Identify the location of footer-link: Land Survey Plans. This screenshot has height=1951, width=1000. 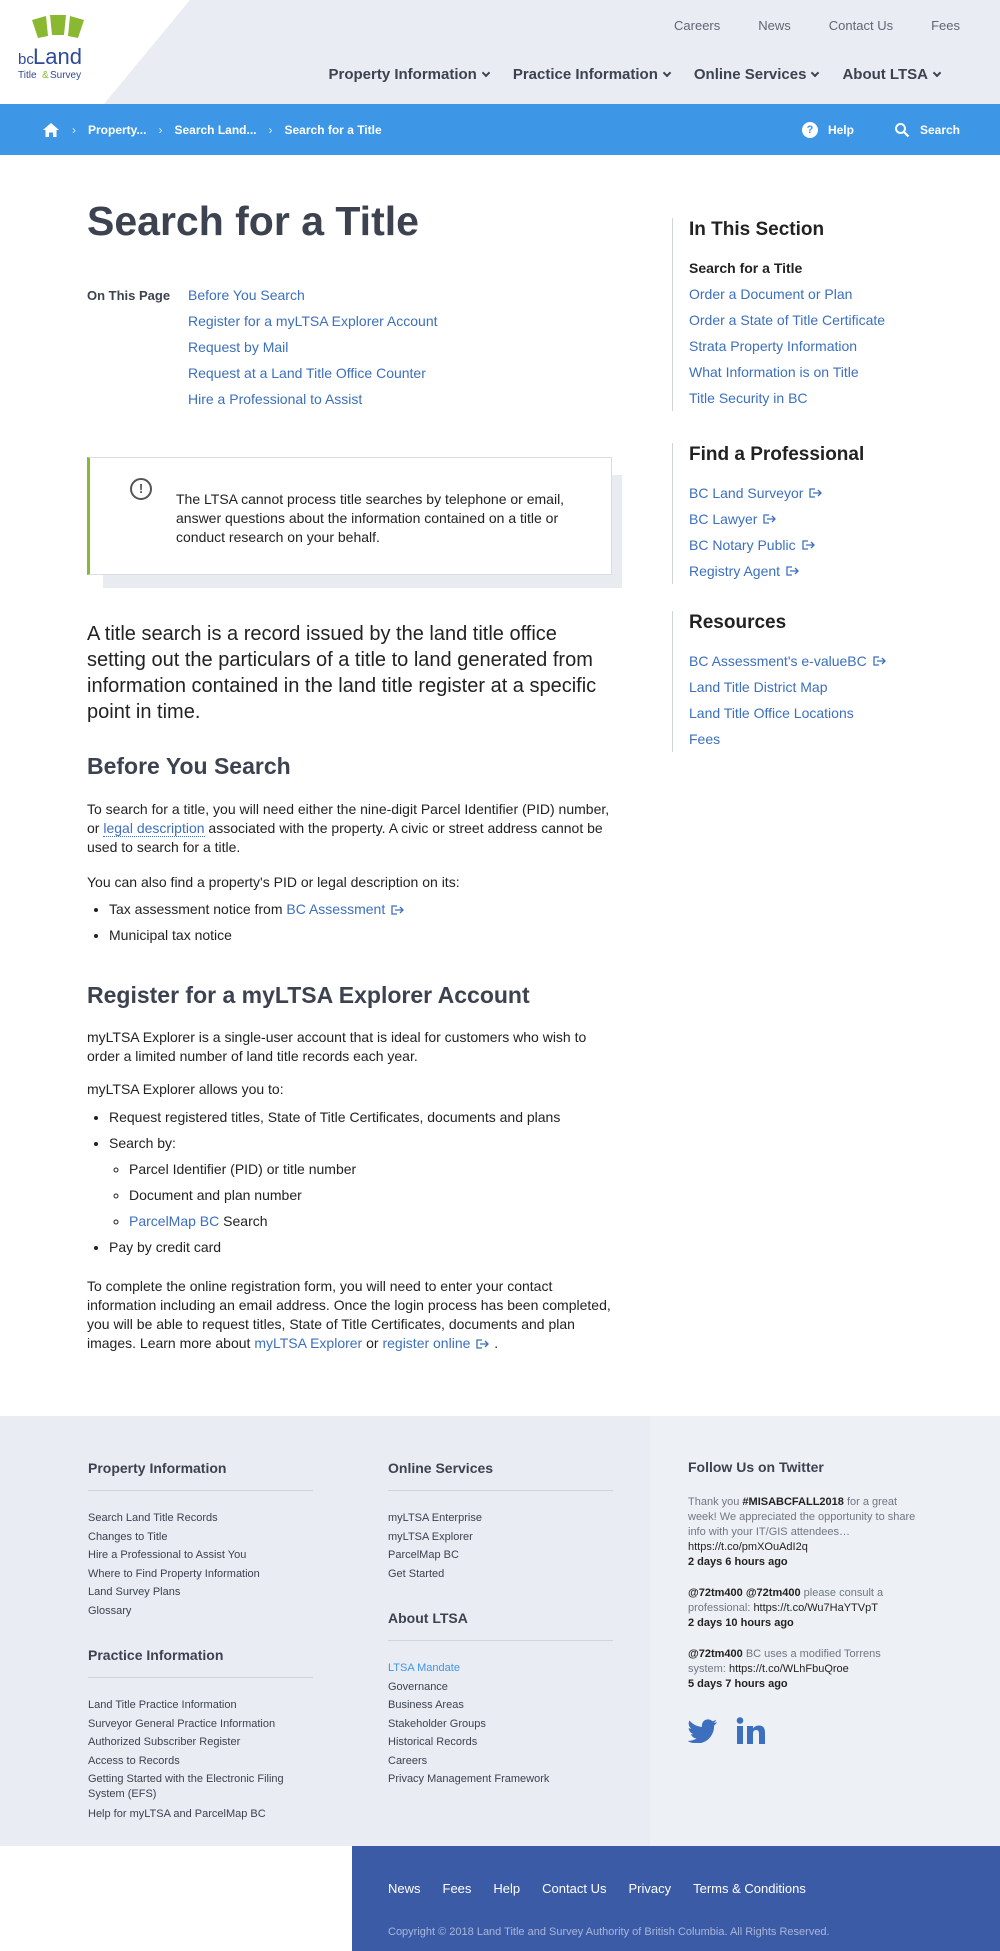
(203, 1592).